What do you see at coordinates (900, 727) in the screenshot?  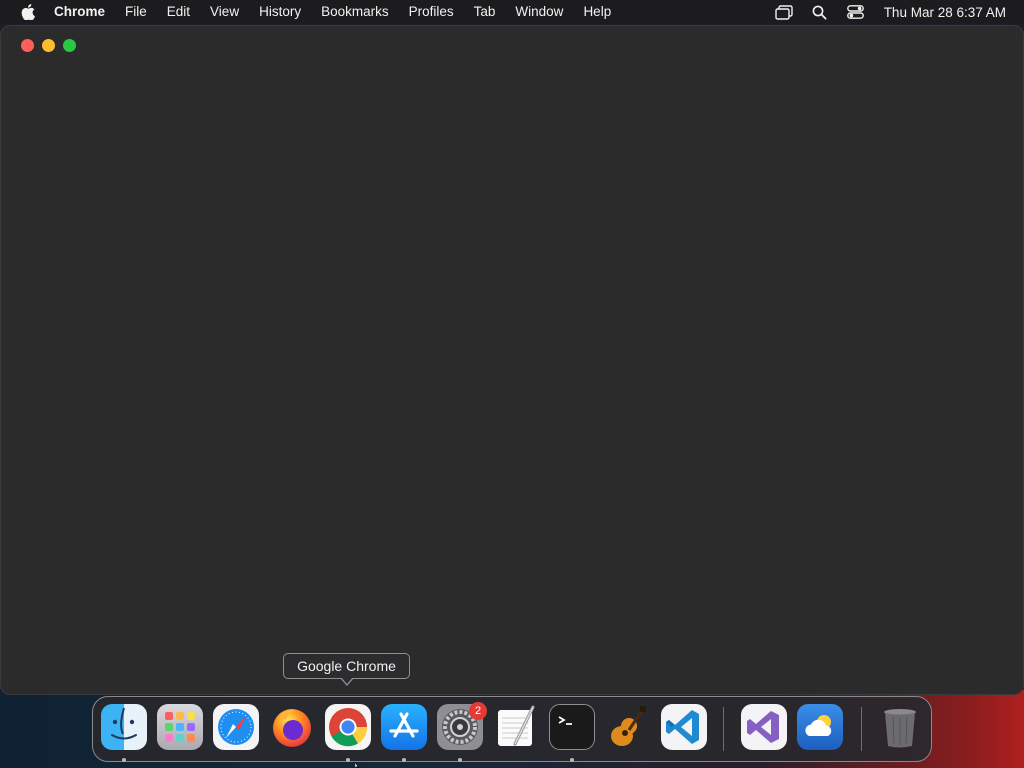 I see `trash-icon` at bounding box center [900, 727].